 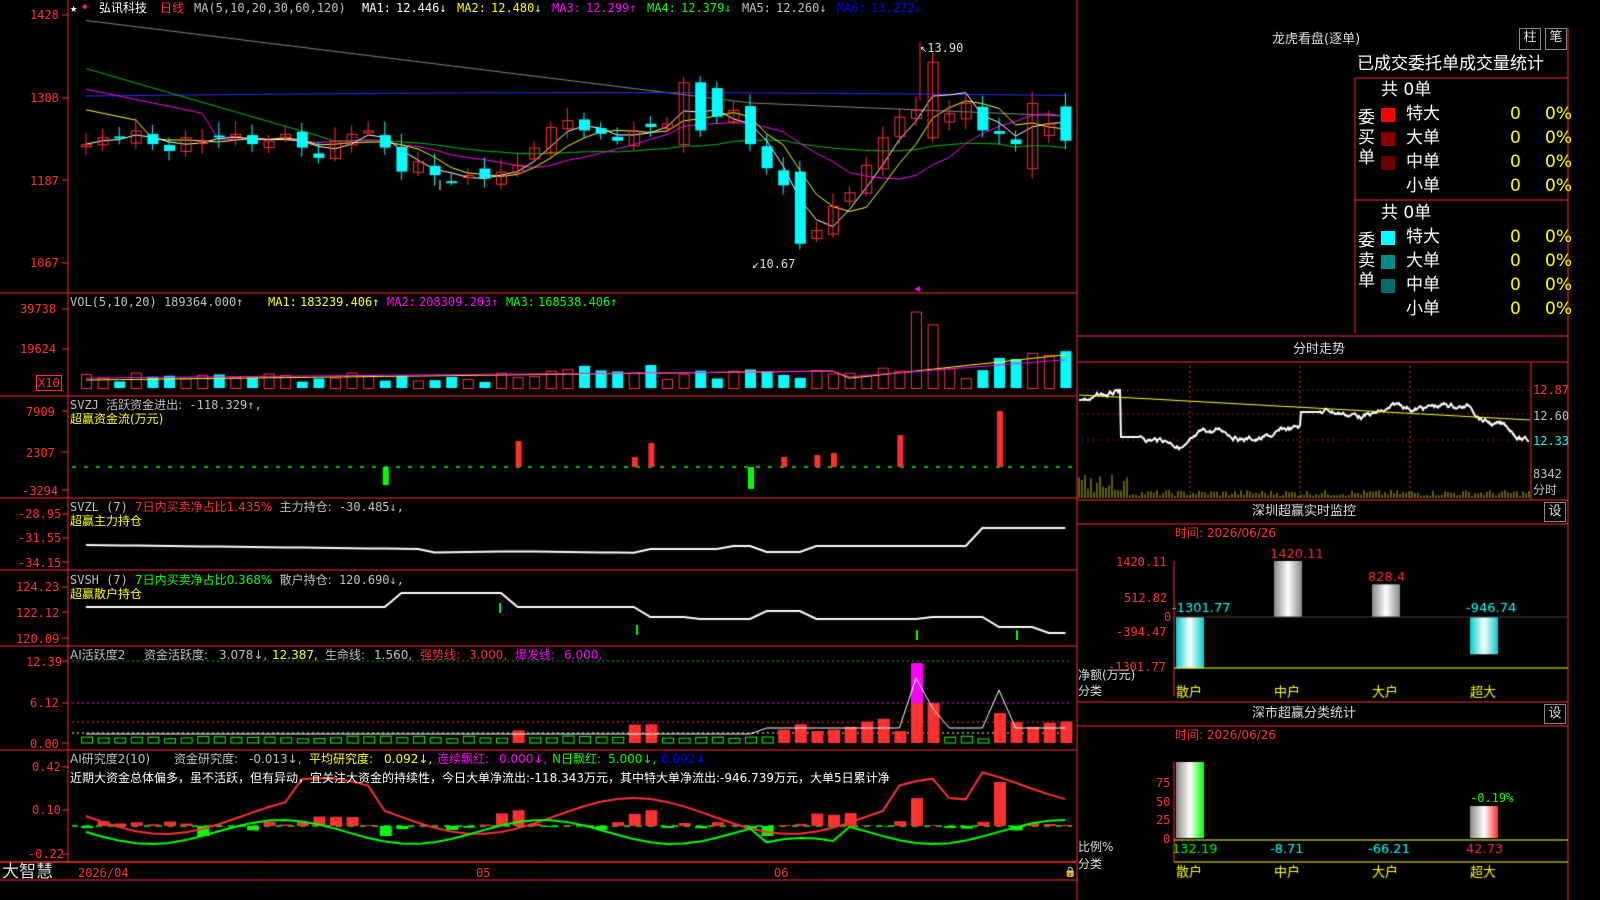 What do you see at coordinates (44, 15) in the screenshot?
I see `y-label-1: 1428` at bounding box center [44, 15].